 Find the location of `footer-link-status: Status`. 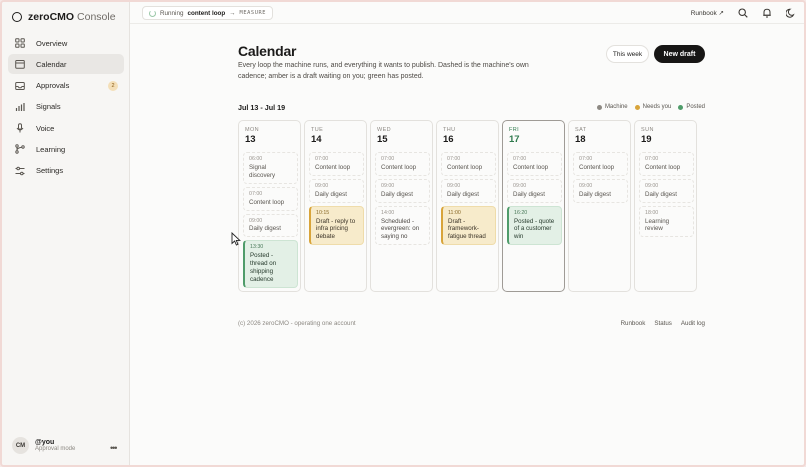

footer-link-status: Status is located at coordinates (663, 323).